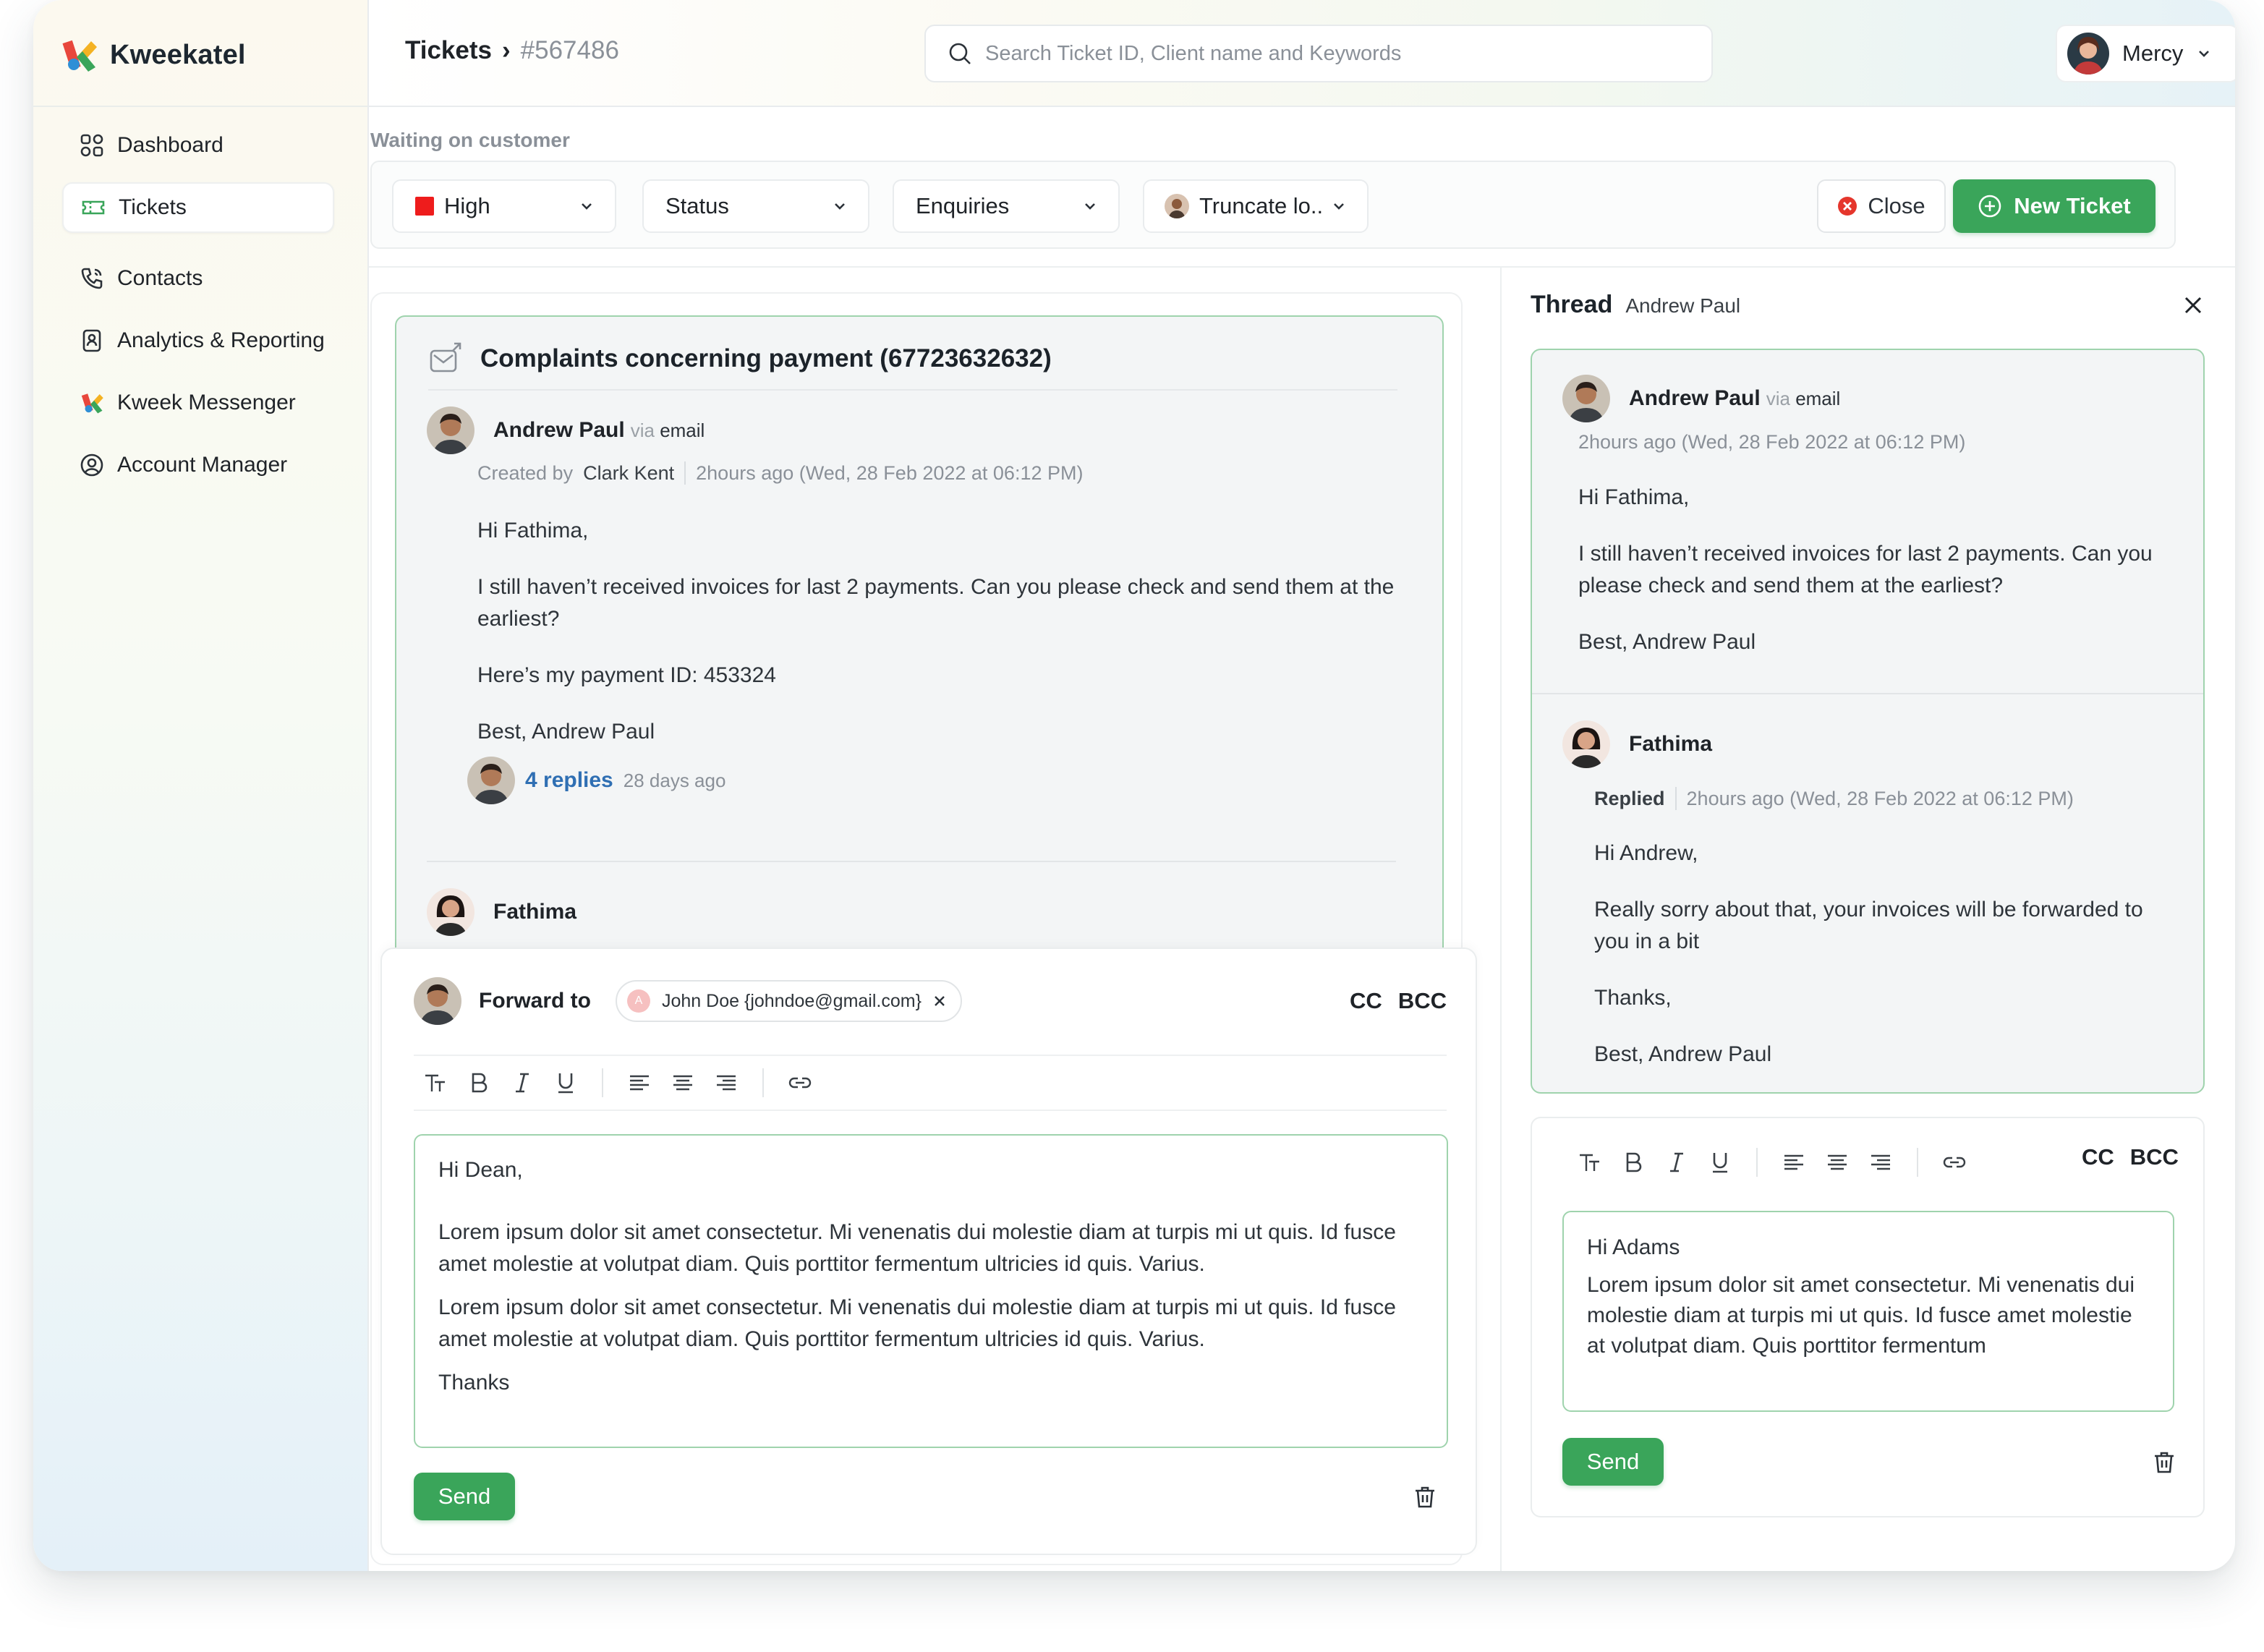 The image size is (2264, 1652). I want to click on replies-ago: 28 days ago, so click(675, 780).